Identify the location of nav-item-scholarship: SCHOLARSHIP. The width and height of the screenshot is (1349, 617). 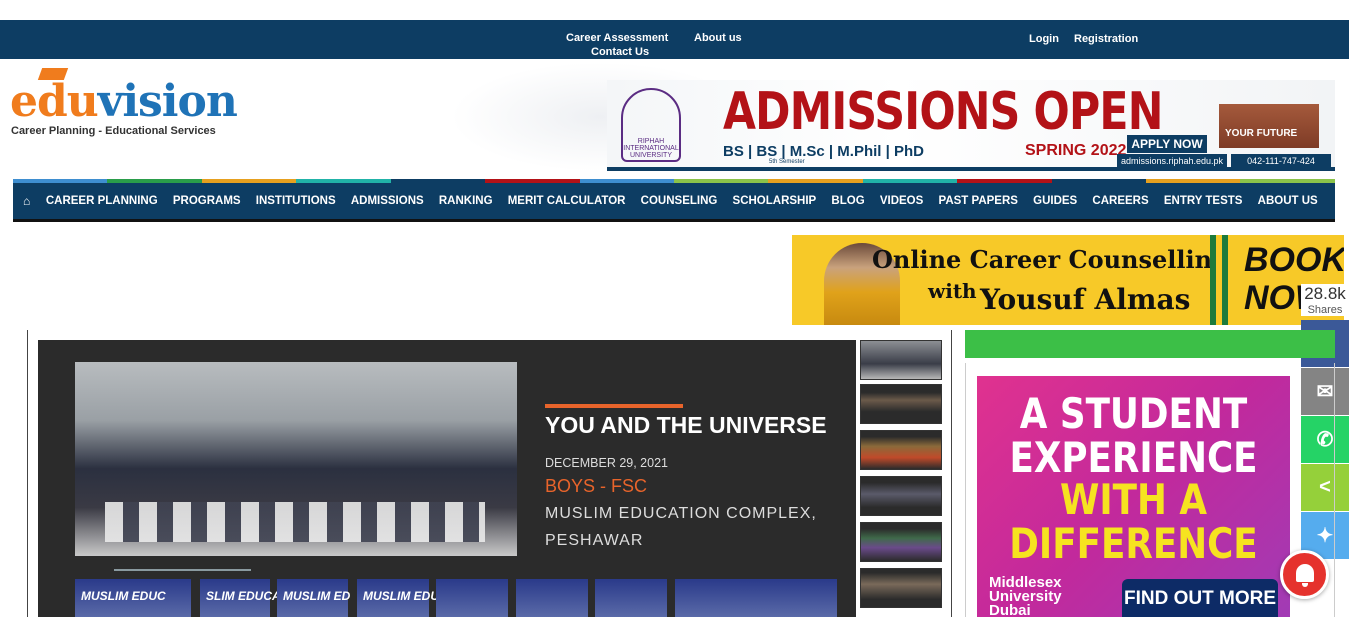
(774, 201).